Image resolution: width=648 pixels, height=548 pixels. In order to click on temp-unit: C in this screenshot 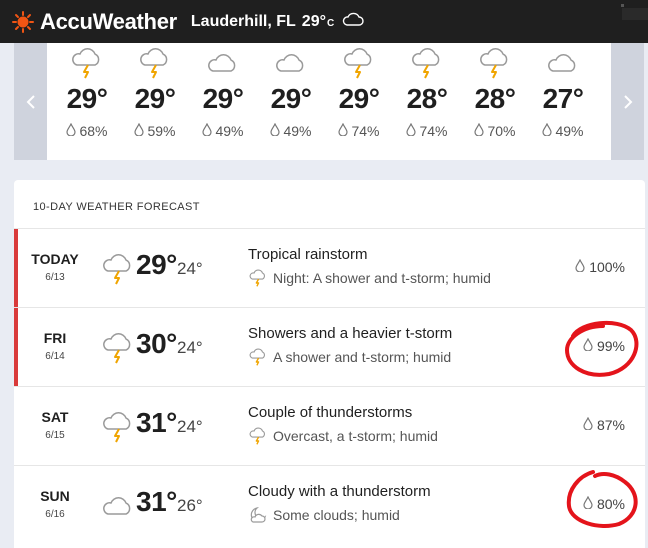, I will do `click(331, 23)`.